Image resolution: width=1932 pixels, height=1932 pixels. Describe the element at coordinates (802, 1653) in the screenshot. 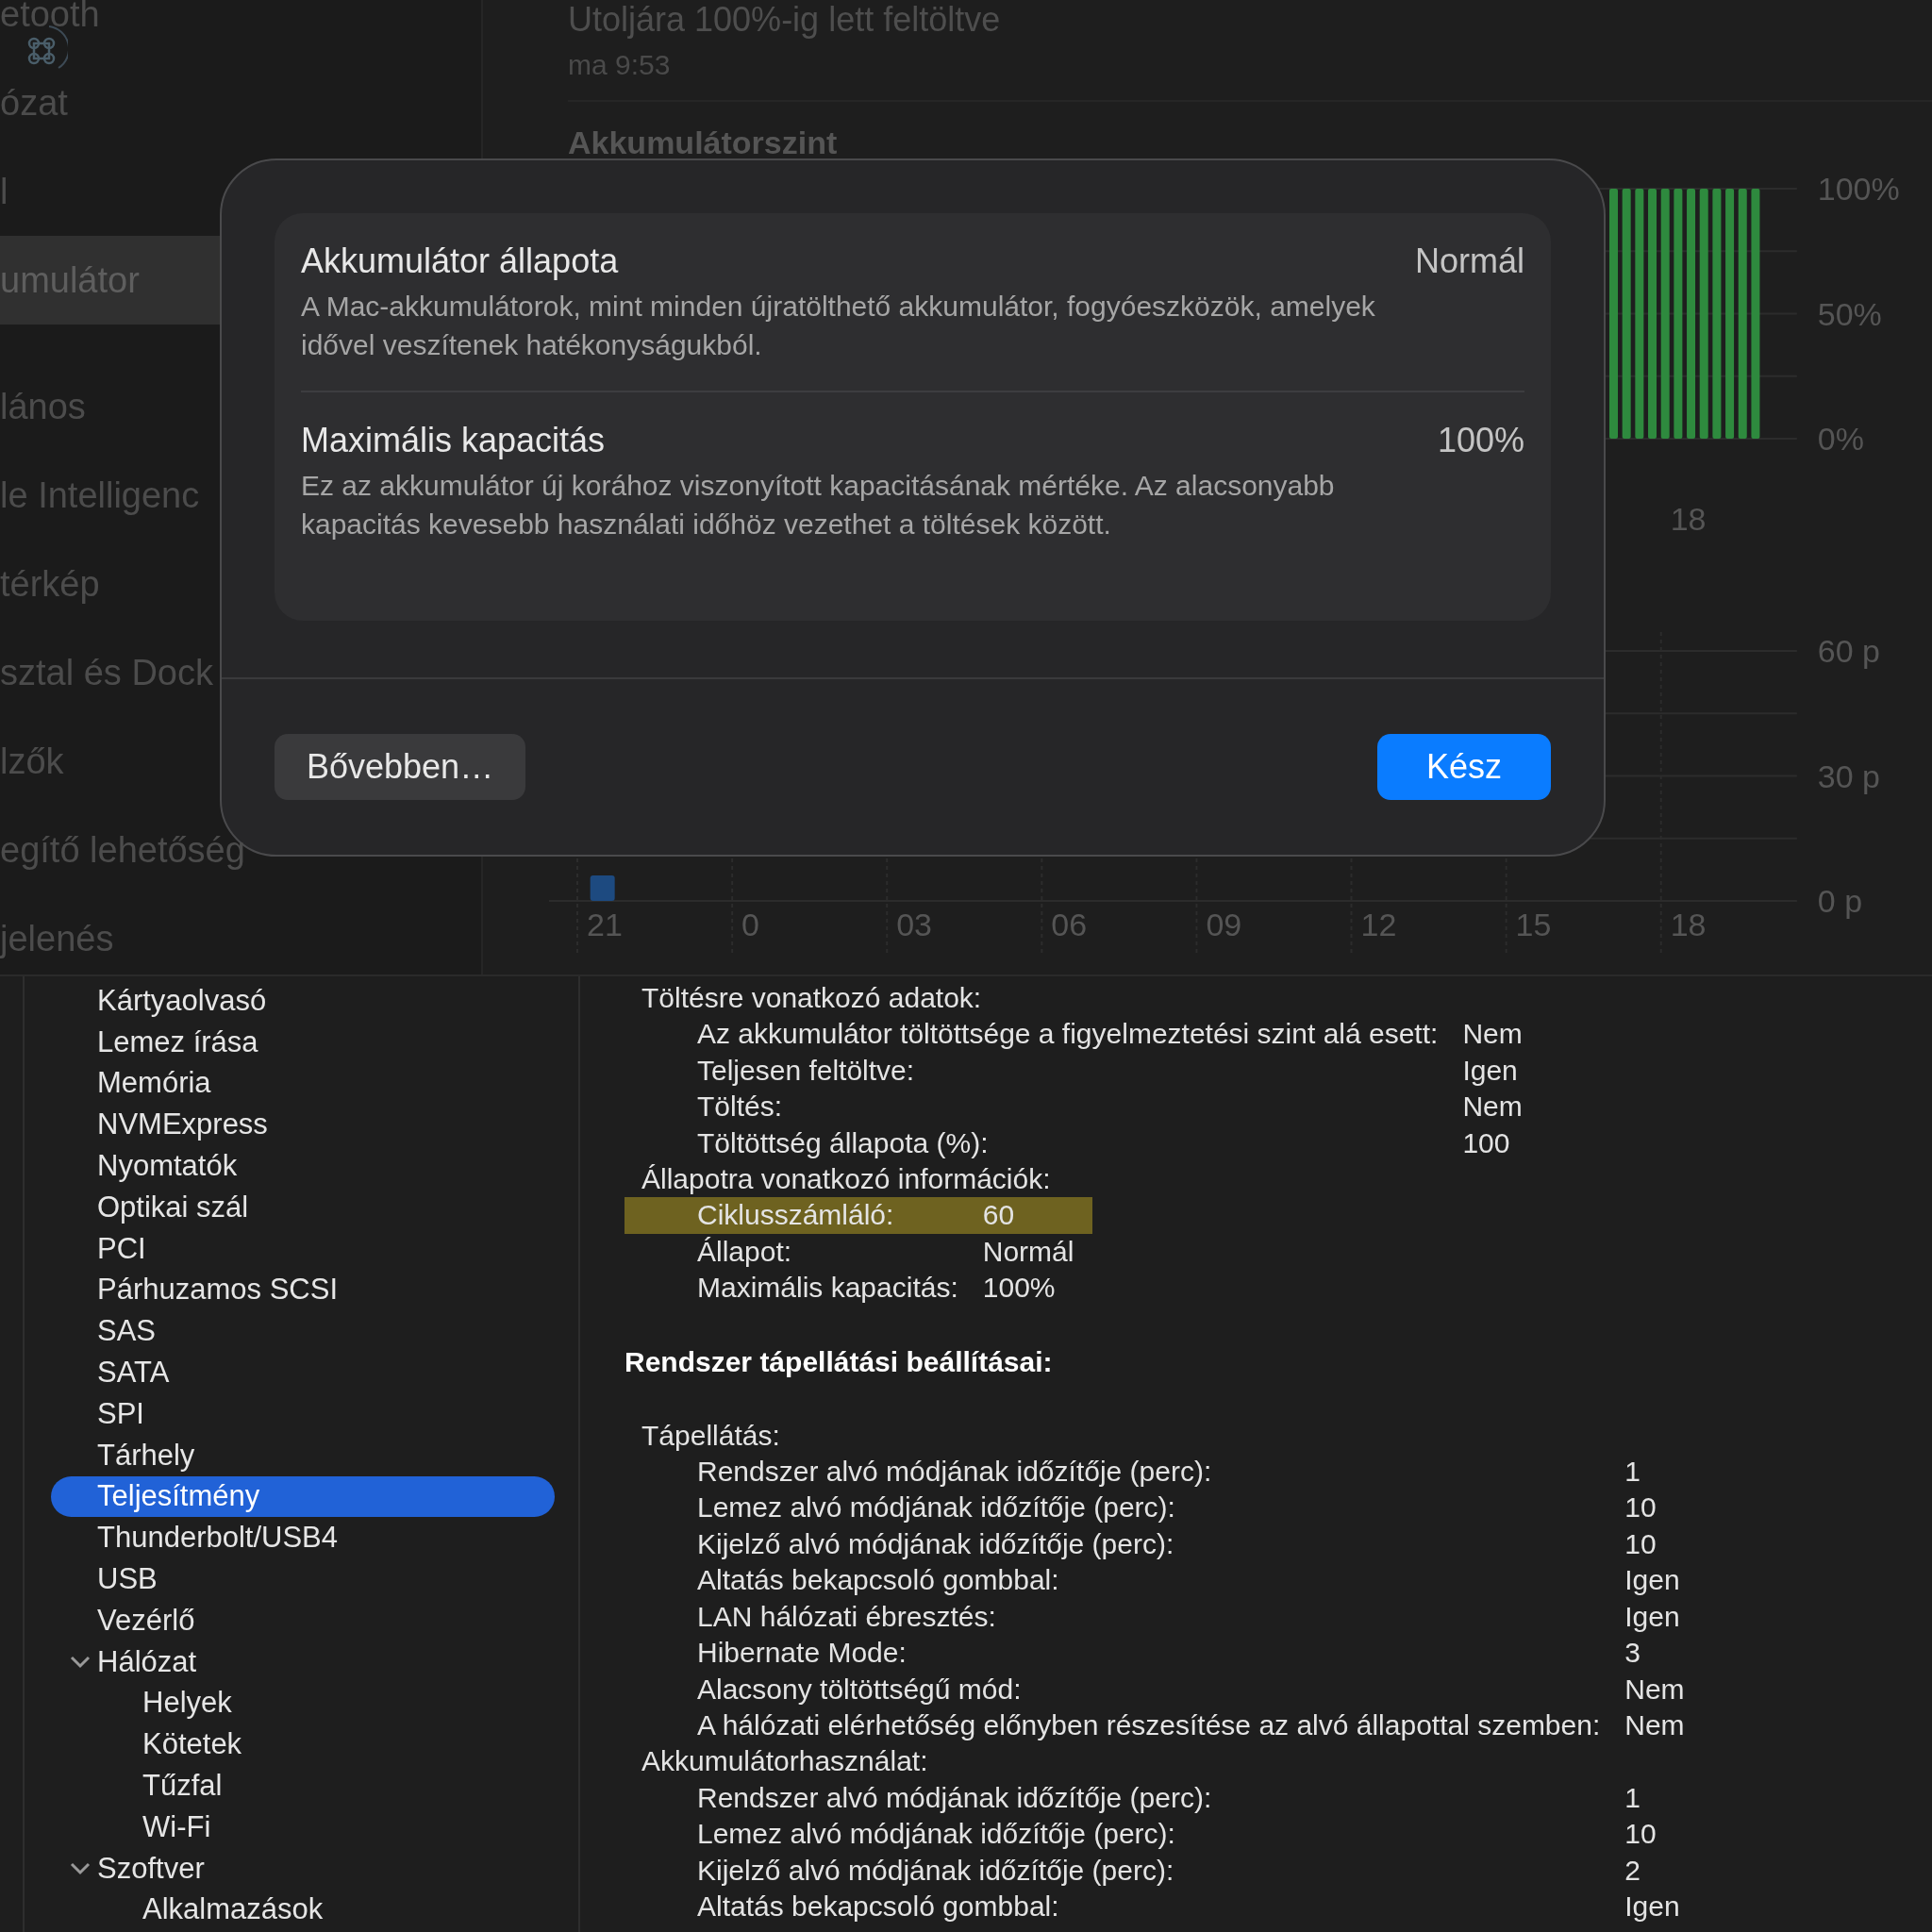

I see `property-label: Hibernate Mode:` at that location.